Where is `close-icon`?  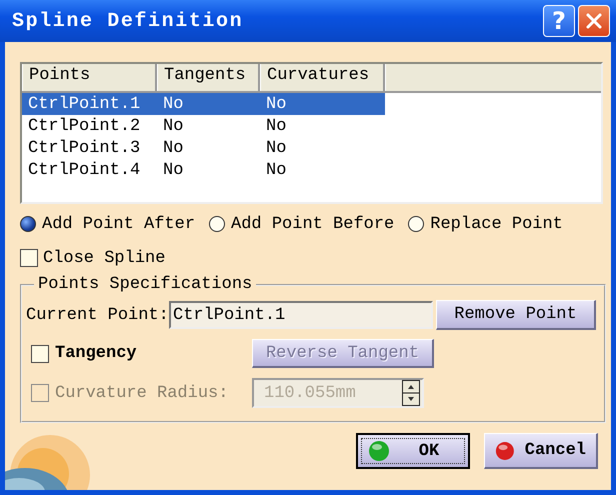
close-icon is located at coordinates (594, 21).